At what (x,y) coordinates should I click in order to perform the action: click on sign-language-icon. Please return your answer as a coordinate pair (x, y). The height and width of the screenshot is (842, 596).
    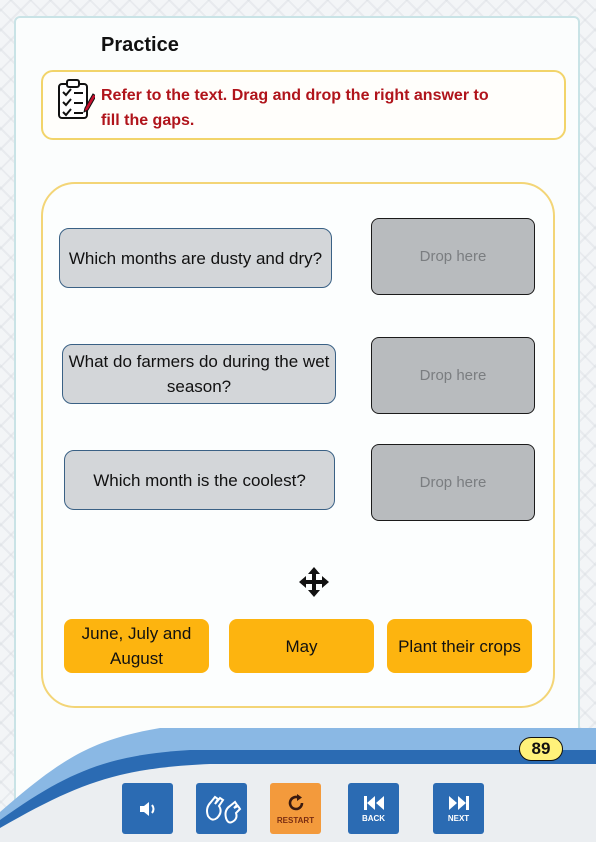
    Looking at the image, I should click on (223, 809).